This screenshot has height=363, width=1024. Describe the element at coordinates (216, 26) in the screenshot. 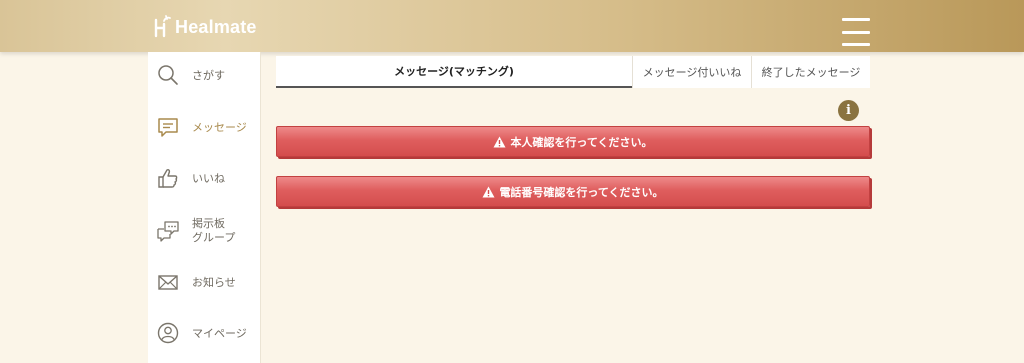

I see `logo-text: Healmate` at that location.